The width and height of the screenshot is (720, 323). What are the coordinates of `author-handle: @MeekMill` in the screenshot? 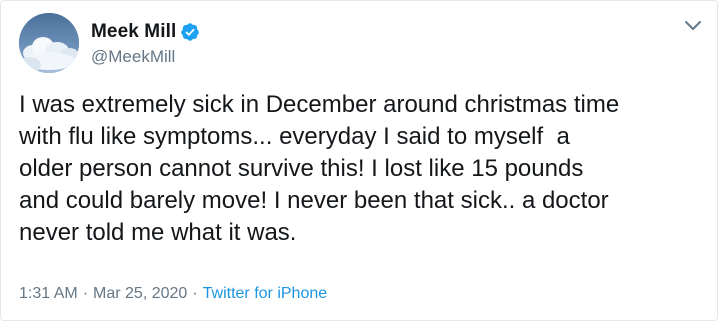 It's located at (145, 57).